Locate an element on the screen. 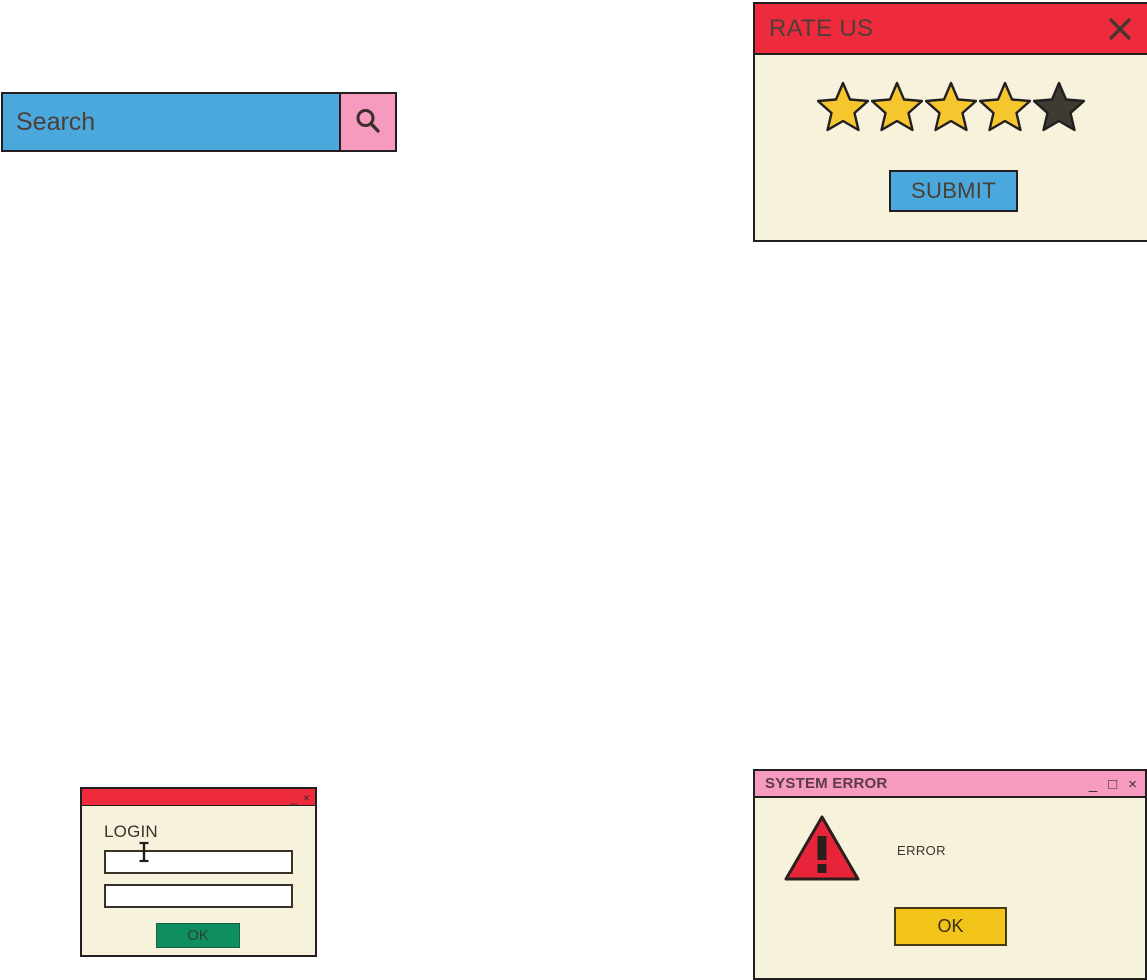  login-ok-button: OK is located at coordinates (198, 935).